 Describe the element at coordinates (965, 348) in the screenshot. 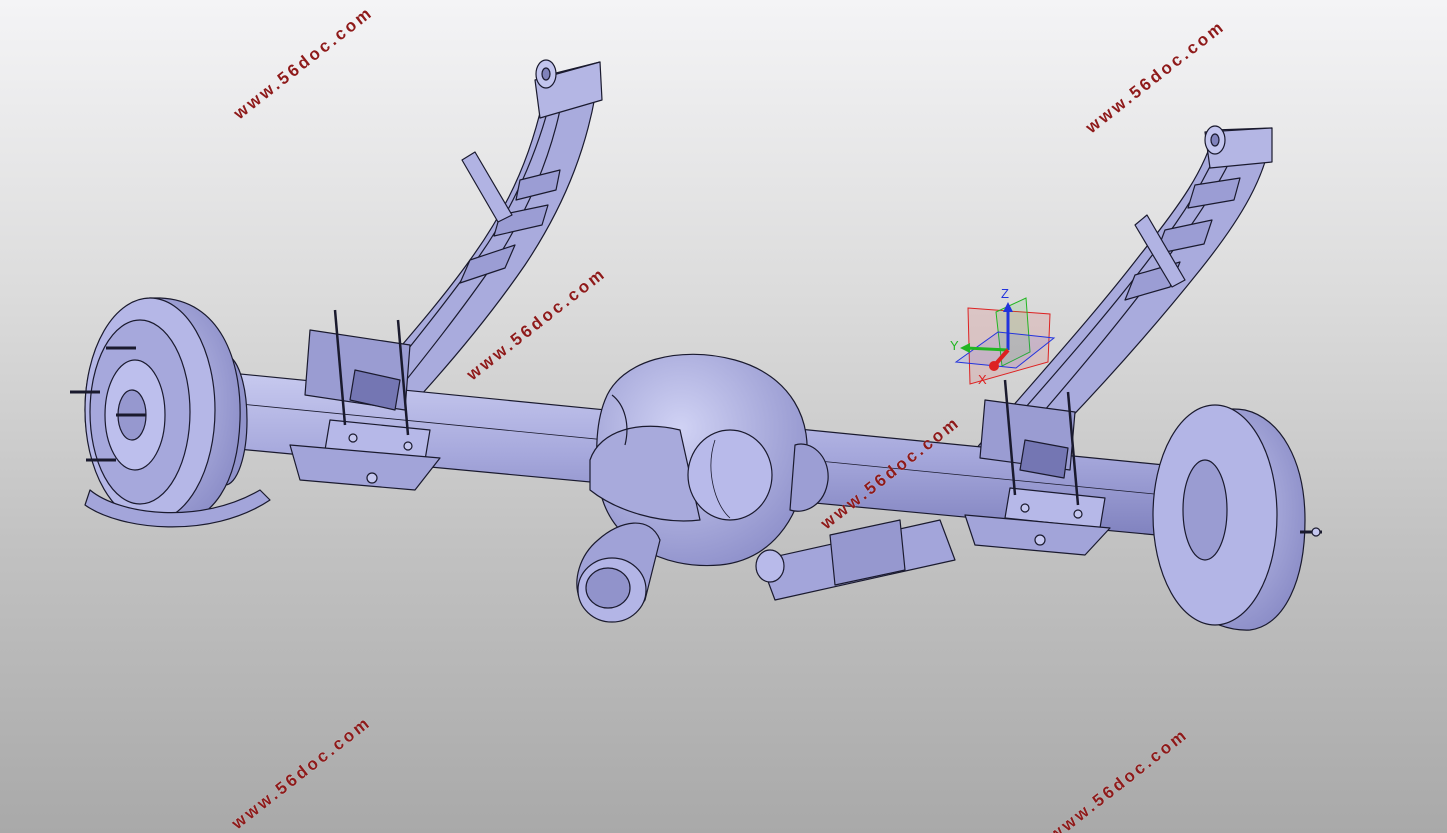

I see `y-arrow-icon` at that location.